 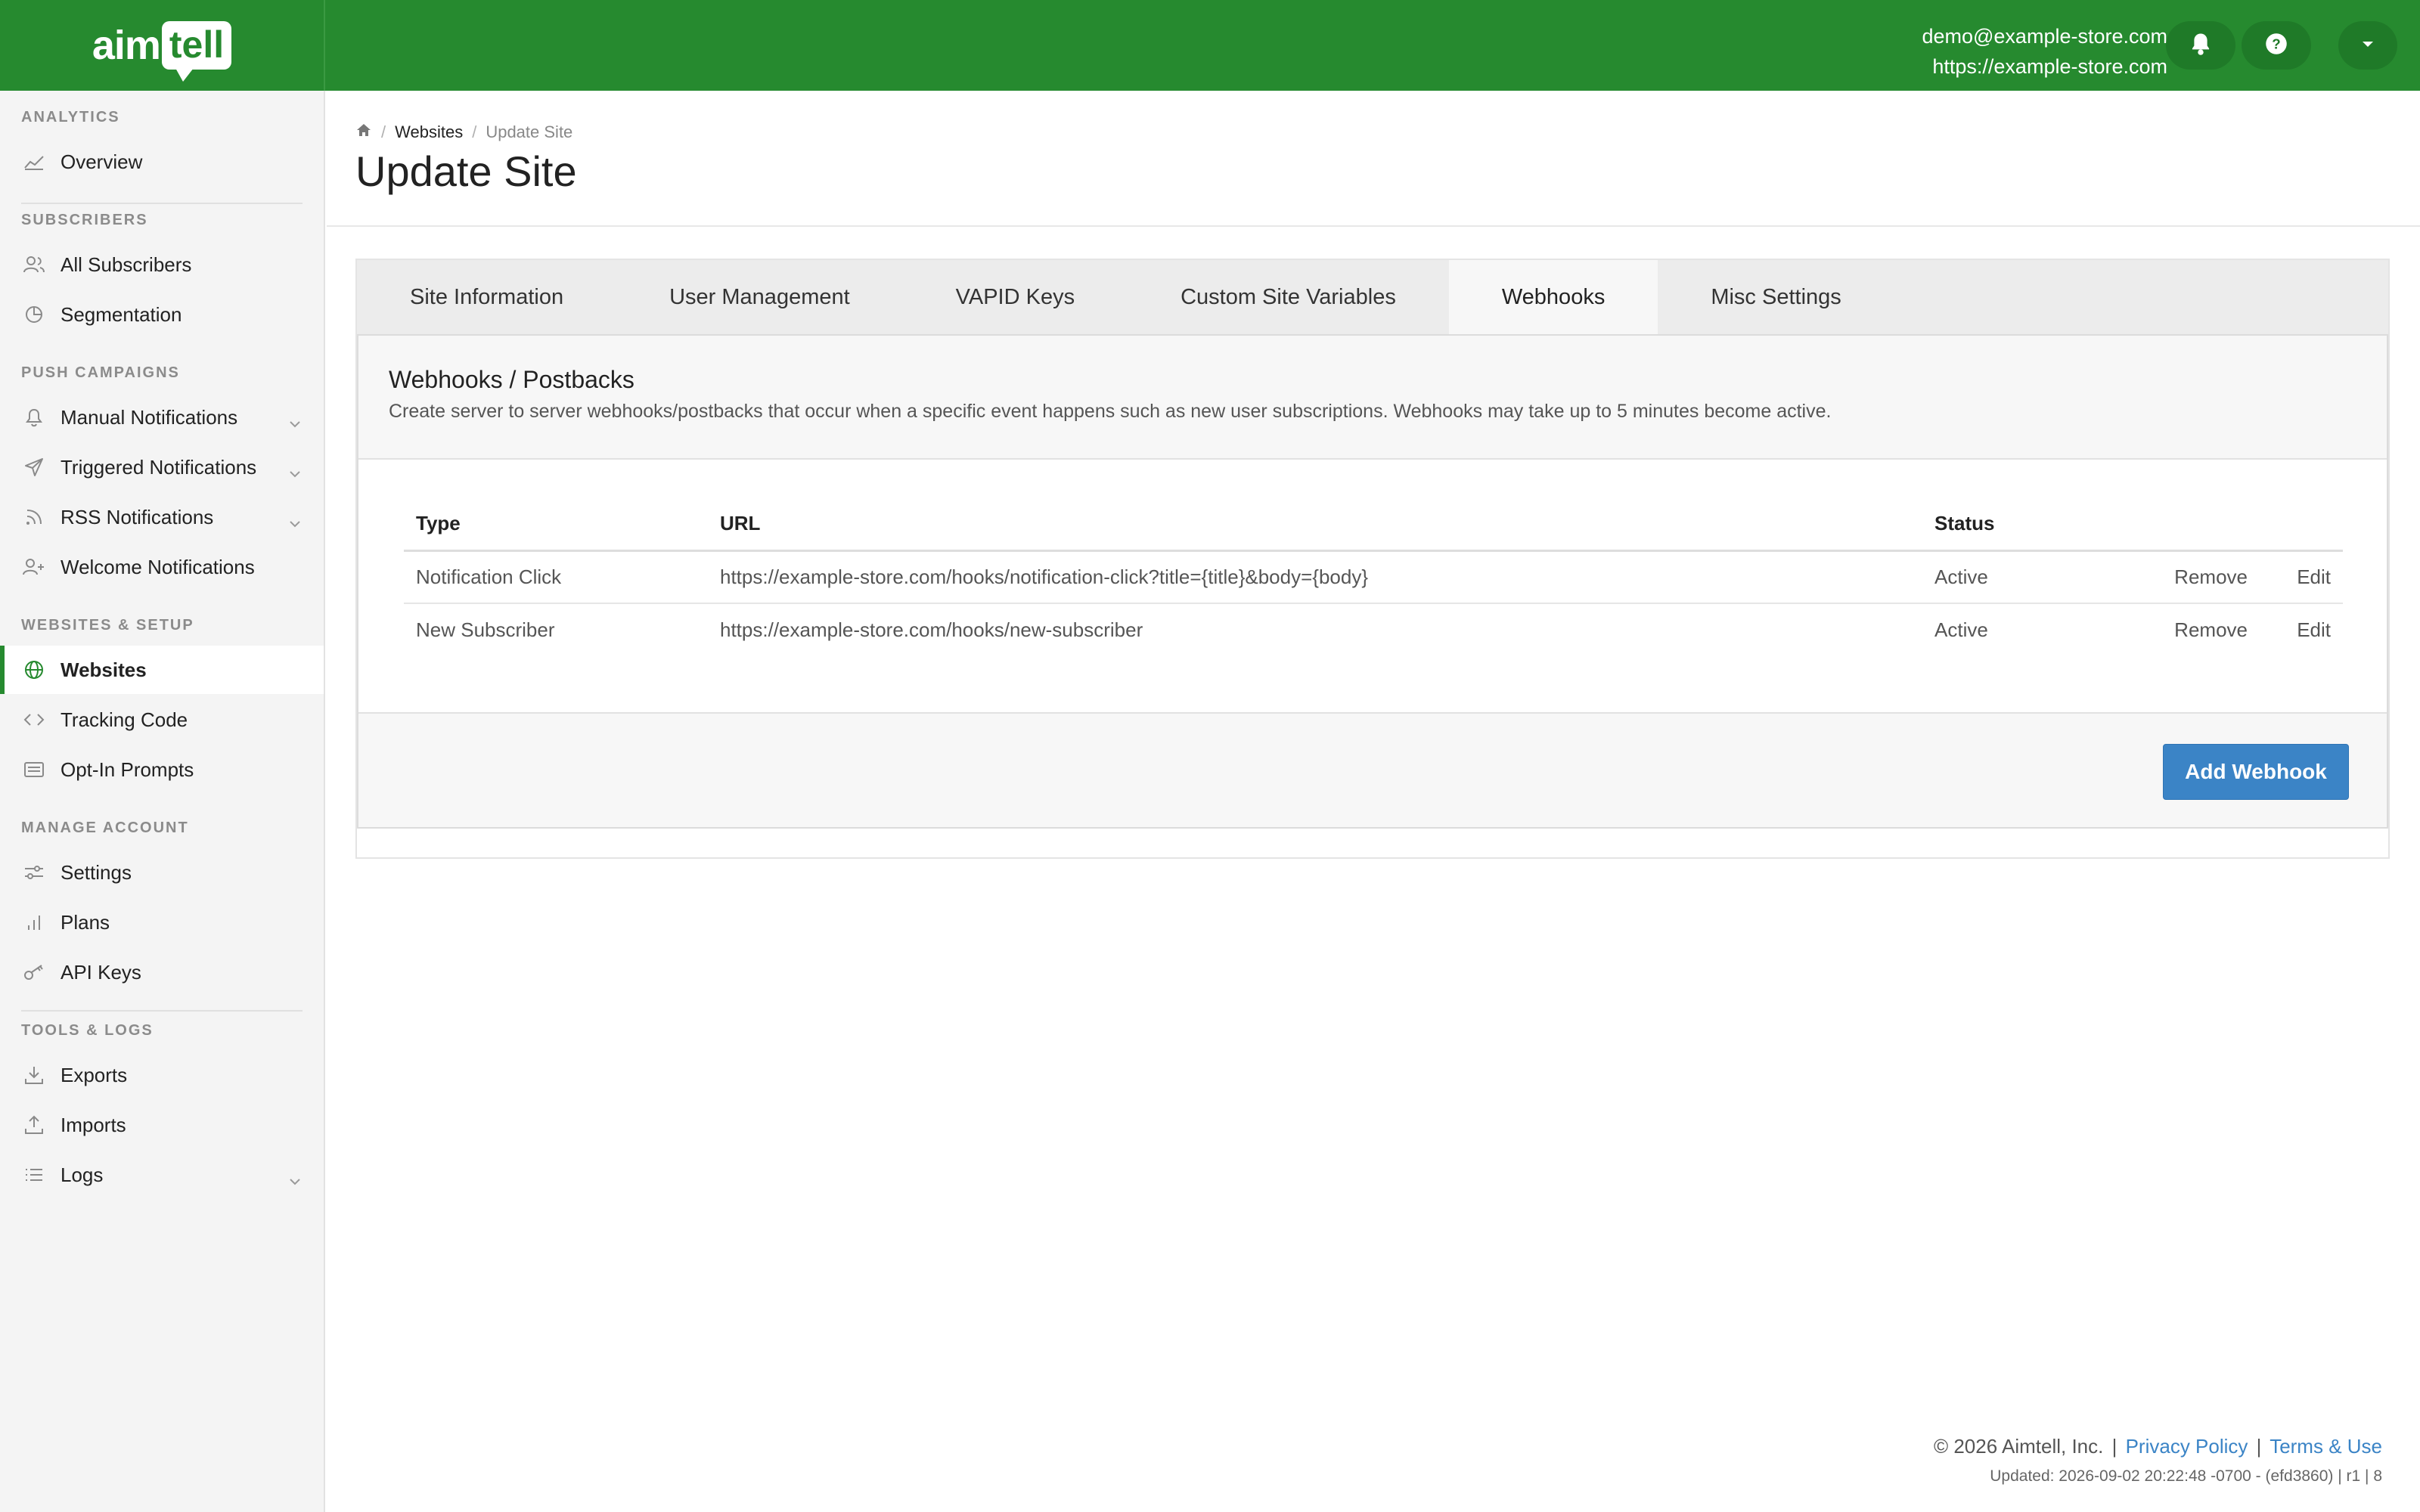 I want to click on sidebar-item-label: API Keys, so click(x=100, y=972).